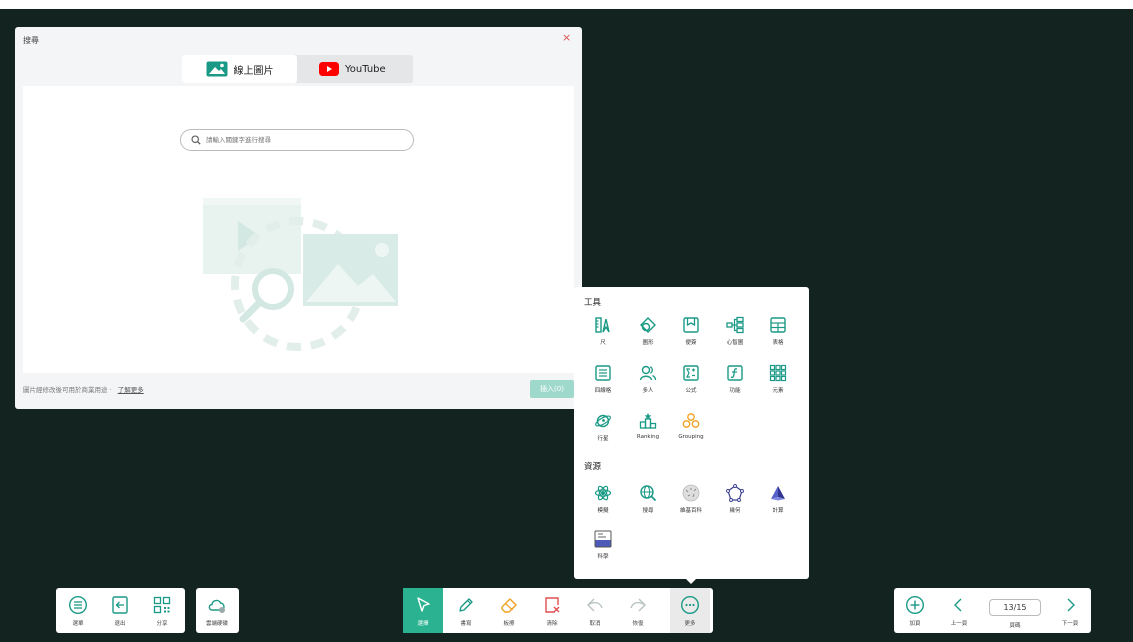 The width and height of the screenshot is (1133, 642). I want to click on next-page-button: 下一頁, so click(1070, 610).